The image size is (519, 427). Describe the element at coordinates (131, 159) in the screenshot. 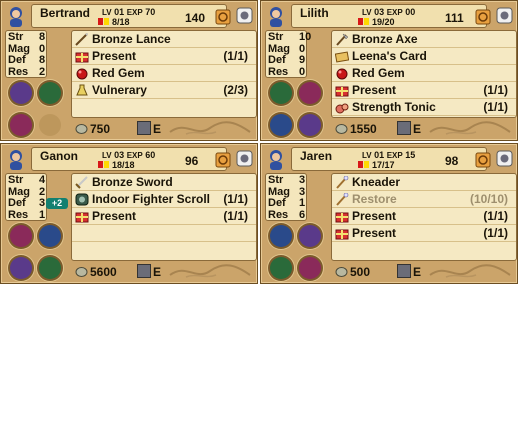

I see `unit-header: Ganon LV 03 EXP 60 18/18 96` at that location.